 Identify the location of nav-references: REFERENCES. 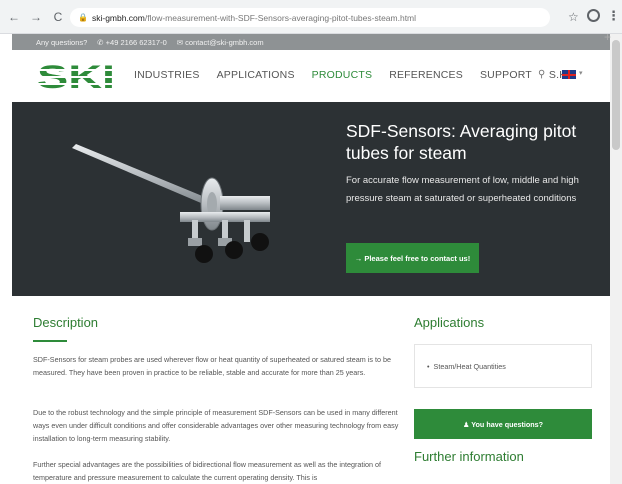
(426, 75).